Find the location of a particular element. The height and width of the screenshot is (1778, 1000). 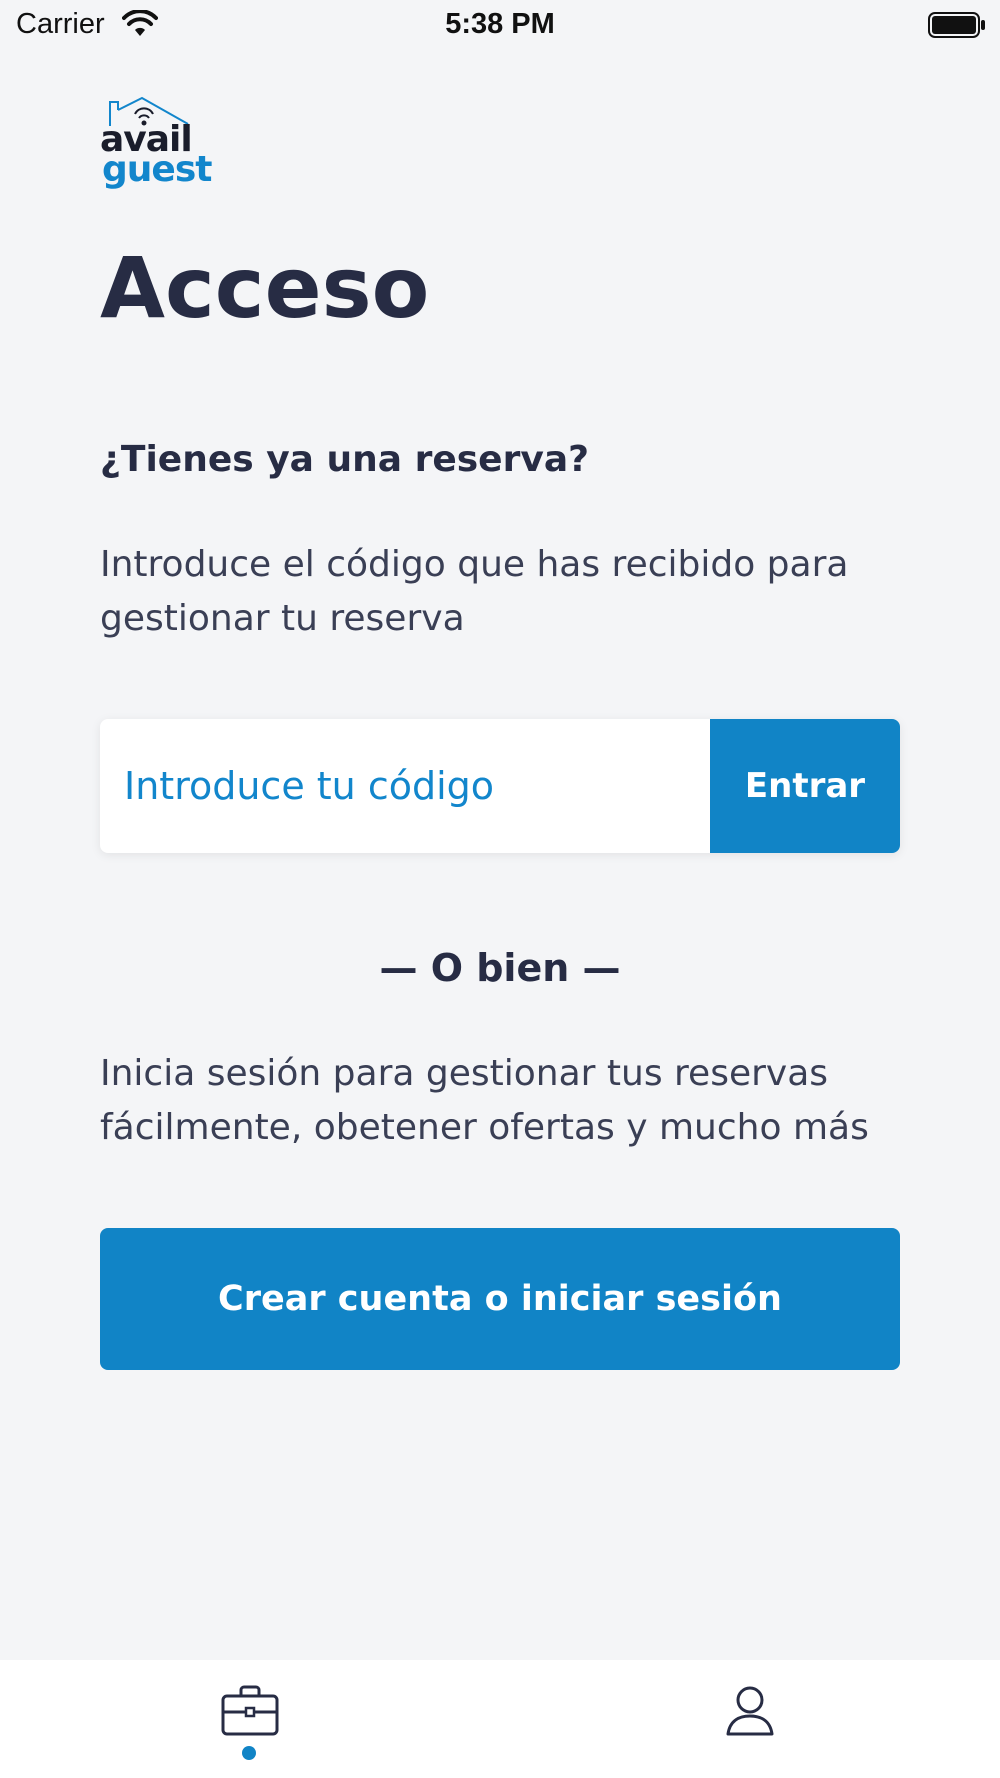

create-account-or-login-button: Crear cuenta o iniciar sesión is located at coordinates (500, 1299).